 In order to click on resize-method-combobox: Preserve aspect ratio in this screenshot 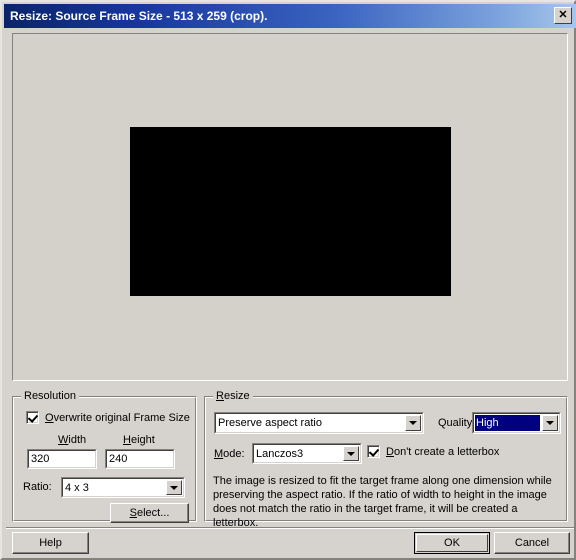, I will do `click(319, 423)`.